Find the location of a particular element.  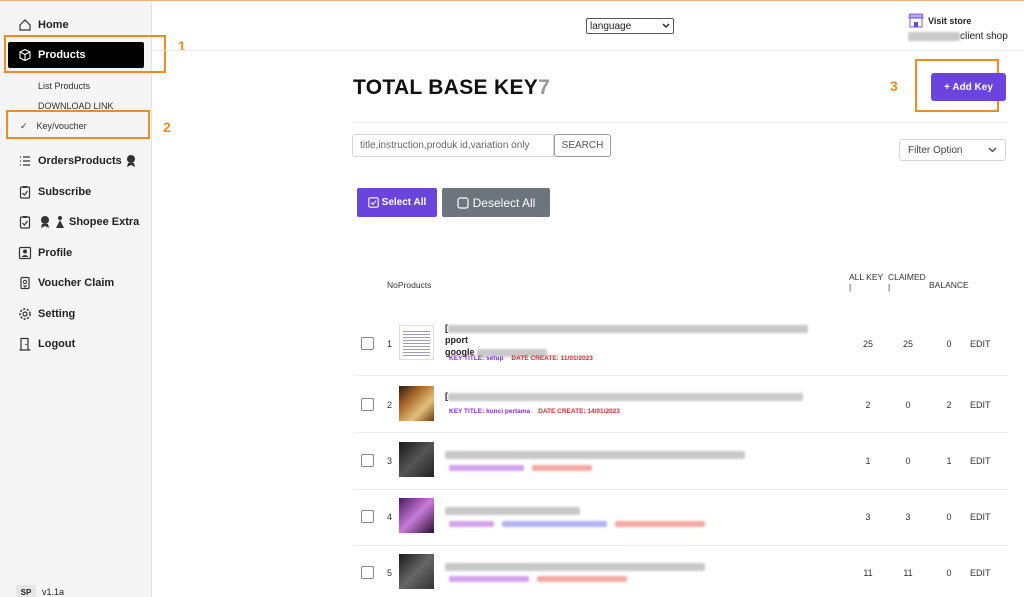

avatar: SP is located at coordinates (26, 591).